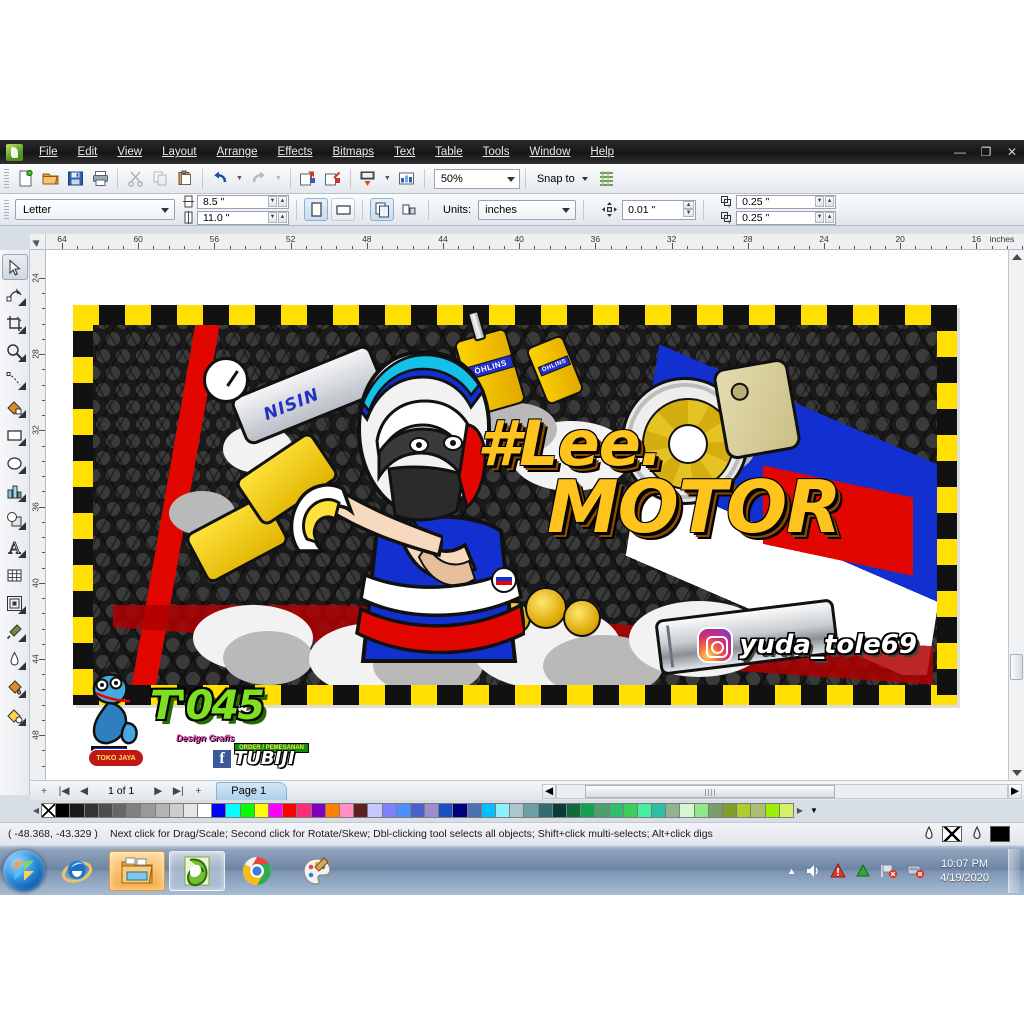 This screenshot has height=1024, width=1024. What do you see at coordinates (1016, 515) in the screenshot?
I see `vertical-scrollbar` at bounding box center [1016, 515].